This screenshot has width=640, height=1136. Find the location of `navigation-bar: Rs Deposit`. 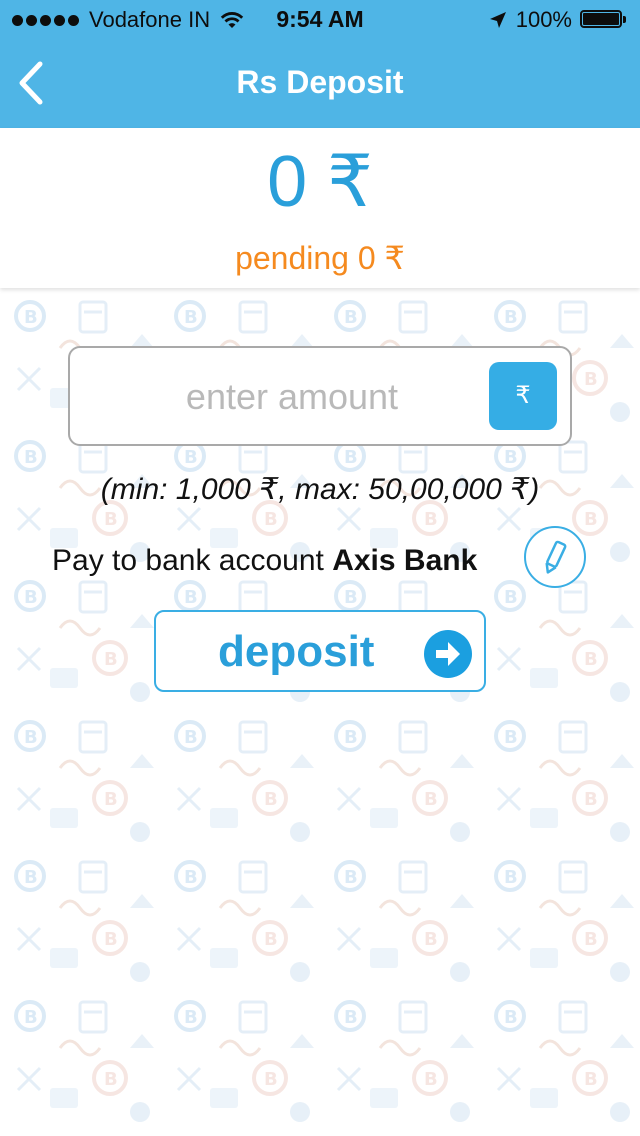

navigation-bar: Rs Deposit is located at coordinates (320, 84).